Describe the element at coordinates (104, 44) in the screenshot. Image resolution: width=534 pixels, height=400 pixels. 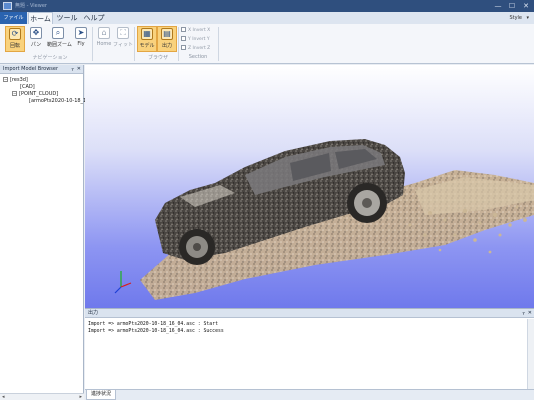
I see `home-view-label: Home` at that location.